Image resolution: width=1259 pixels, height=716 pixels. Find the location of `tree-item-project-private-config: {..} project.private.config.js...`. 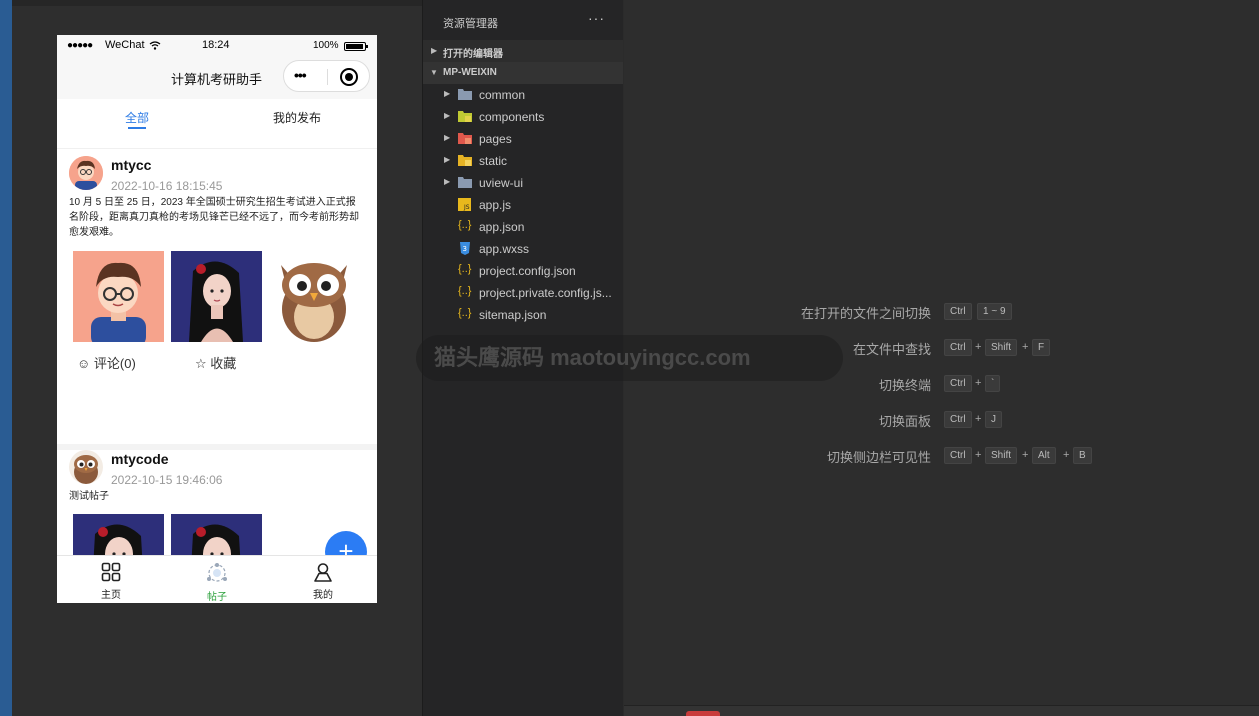

tree-item-project-private-config: {..} project.private.config.js... is located at coordinates (523, 293).